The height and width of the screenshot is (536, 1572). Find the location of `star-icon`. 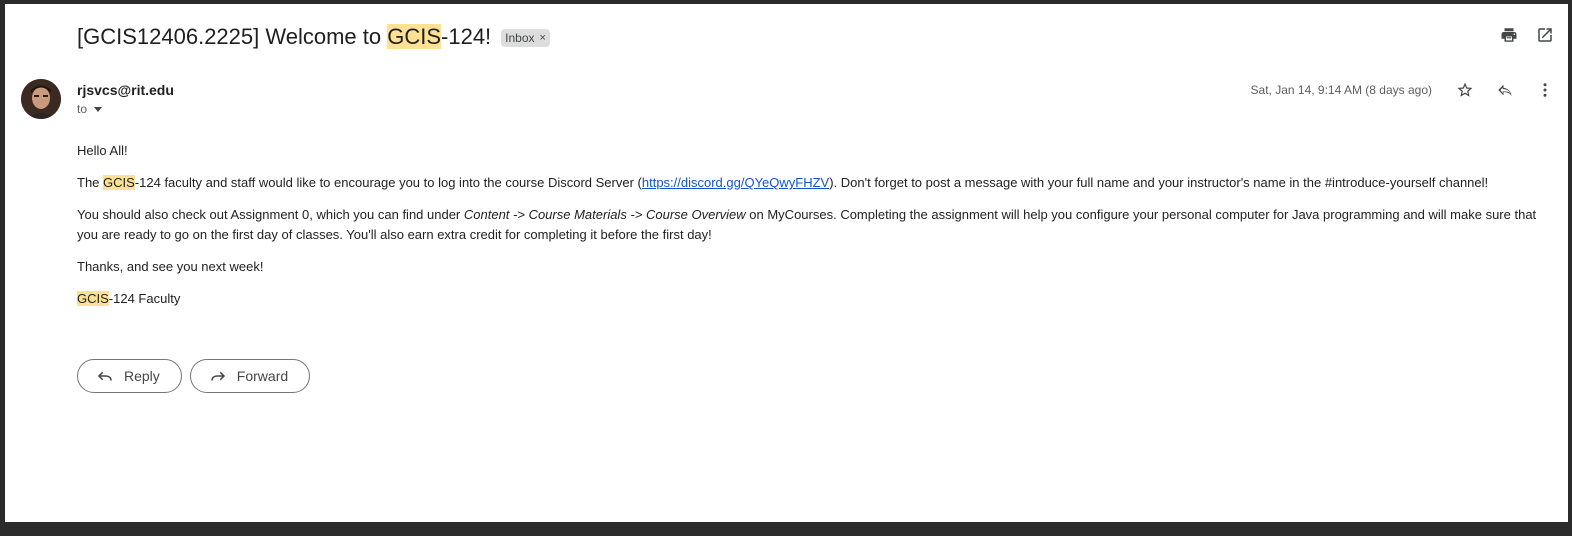

star-icon is located at coordinates (1465, 90).